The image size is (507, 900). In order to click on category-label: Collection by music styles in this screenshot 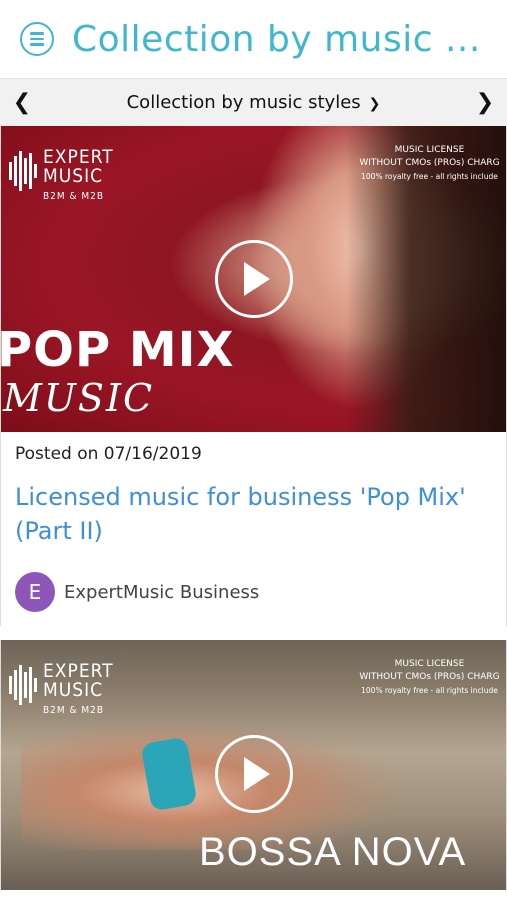, I will do `click(243, 102)`.